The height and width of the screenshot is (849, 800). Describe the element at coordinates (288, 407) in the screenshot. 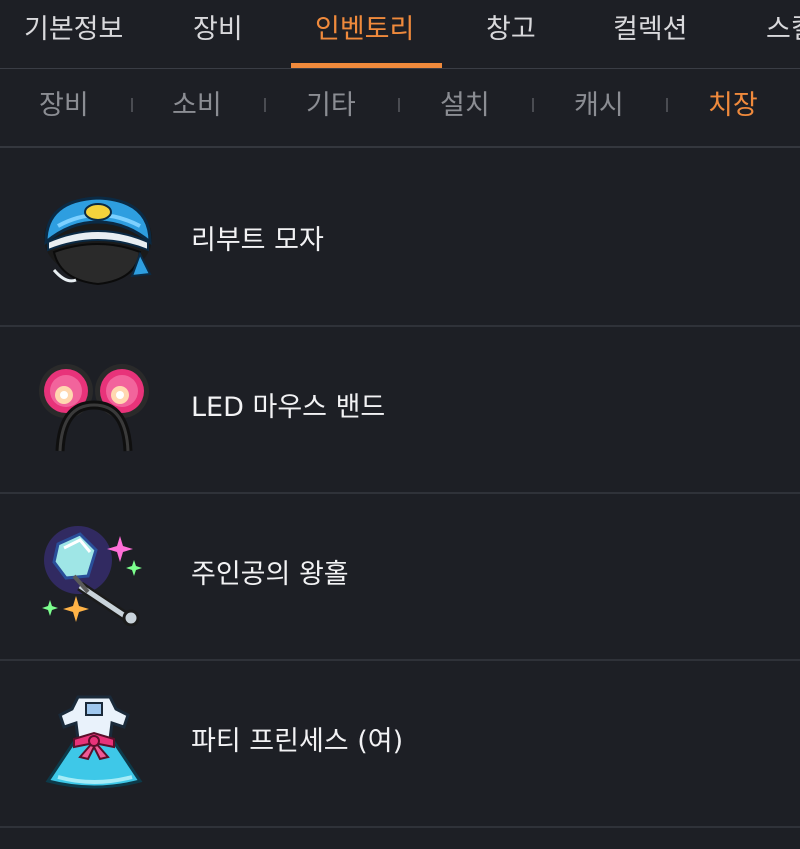

I see `item-name: LED 마우스 밴드` at that location.